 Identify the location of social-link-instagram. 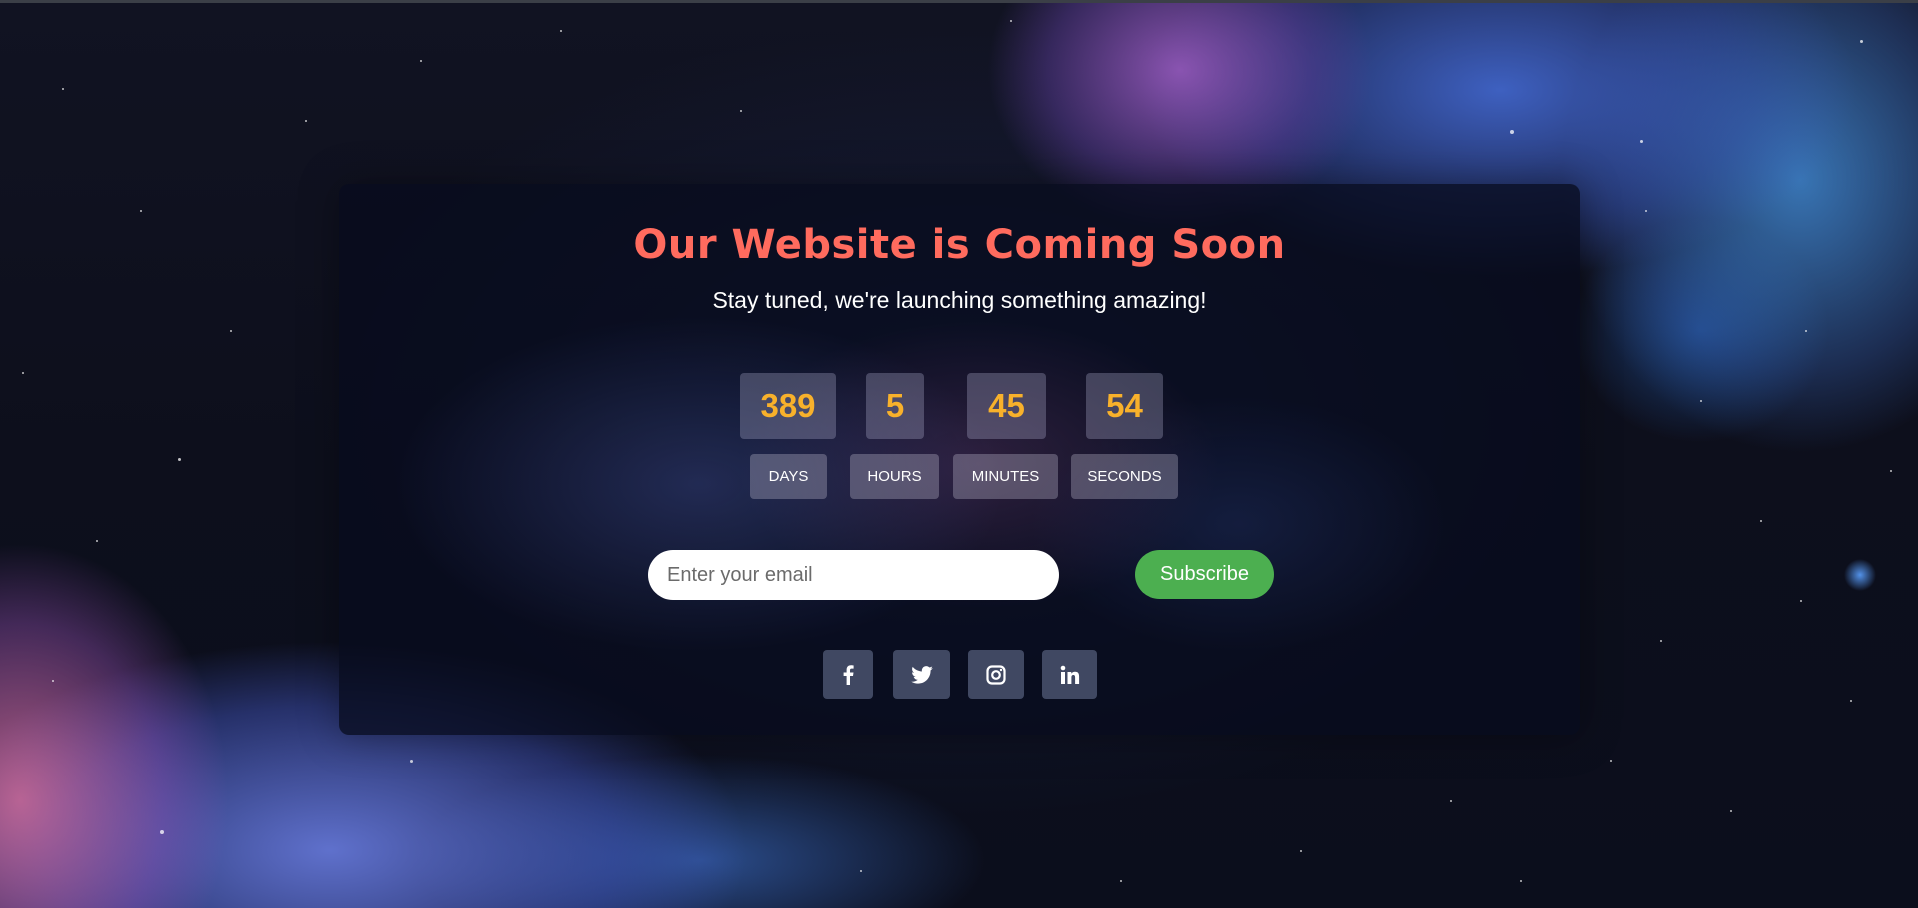
(996, 674).